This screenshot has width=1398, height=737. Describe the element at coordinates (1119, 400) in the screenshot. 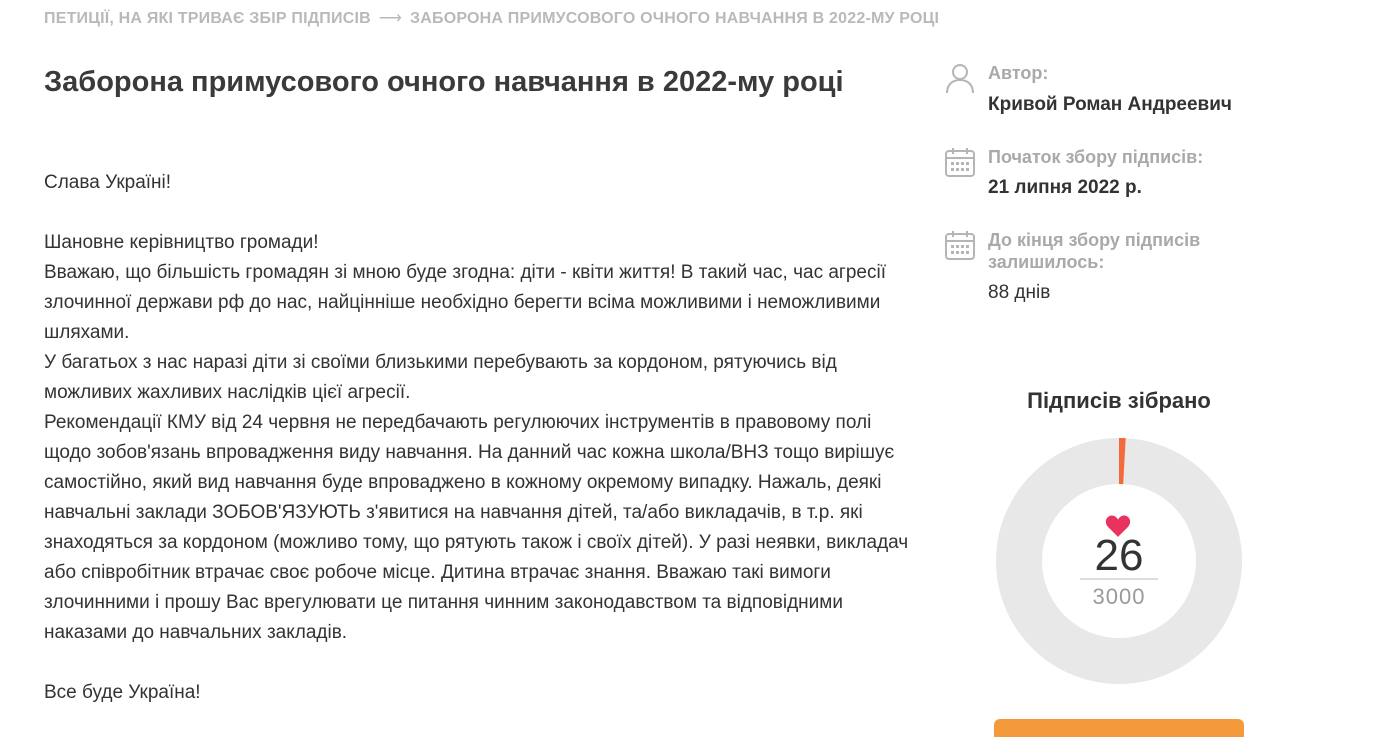

I see `signatures-title: Підписів зібрано` at that location.